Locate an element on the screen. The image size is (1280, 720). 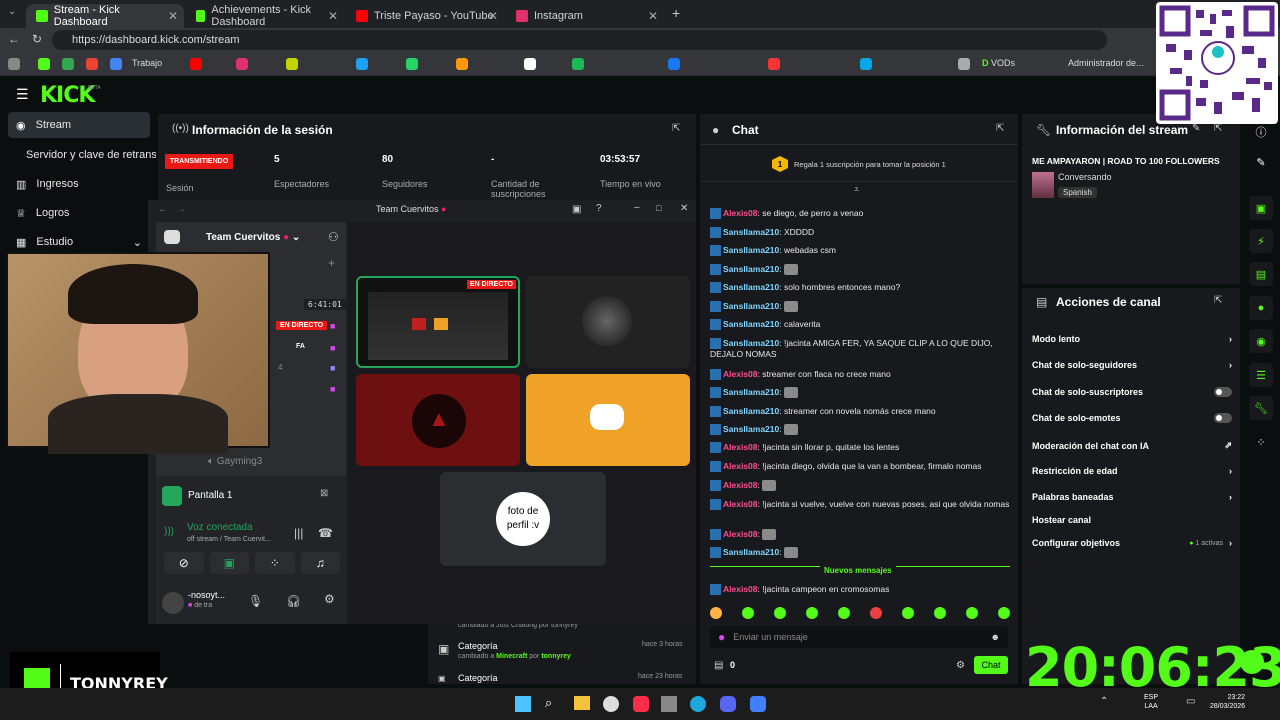
search-icon: ⌕ is located at coordinates (548, 703).